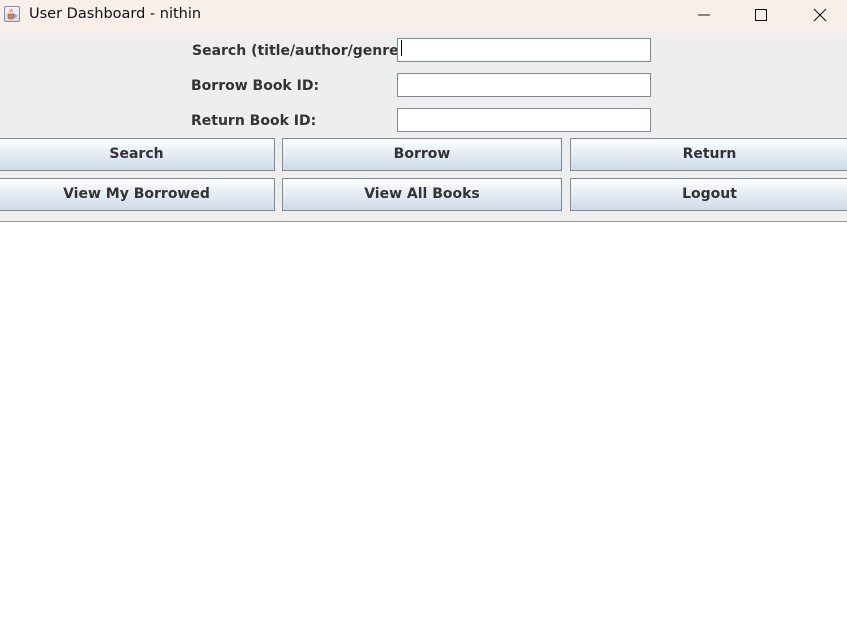  I want to click on close-button, so click(819, 15).